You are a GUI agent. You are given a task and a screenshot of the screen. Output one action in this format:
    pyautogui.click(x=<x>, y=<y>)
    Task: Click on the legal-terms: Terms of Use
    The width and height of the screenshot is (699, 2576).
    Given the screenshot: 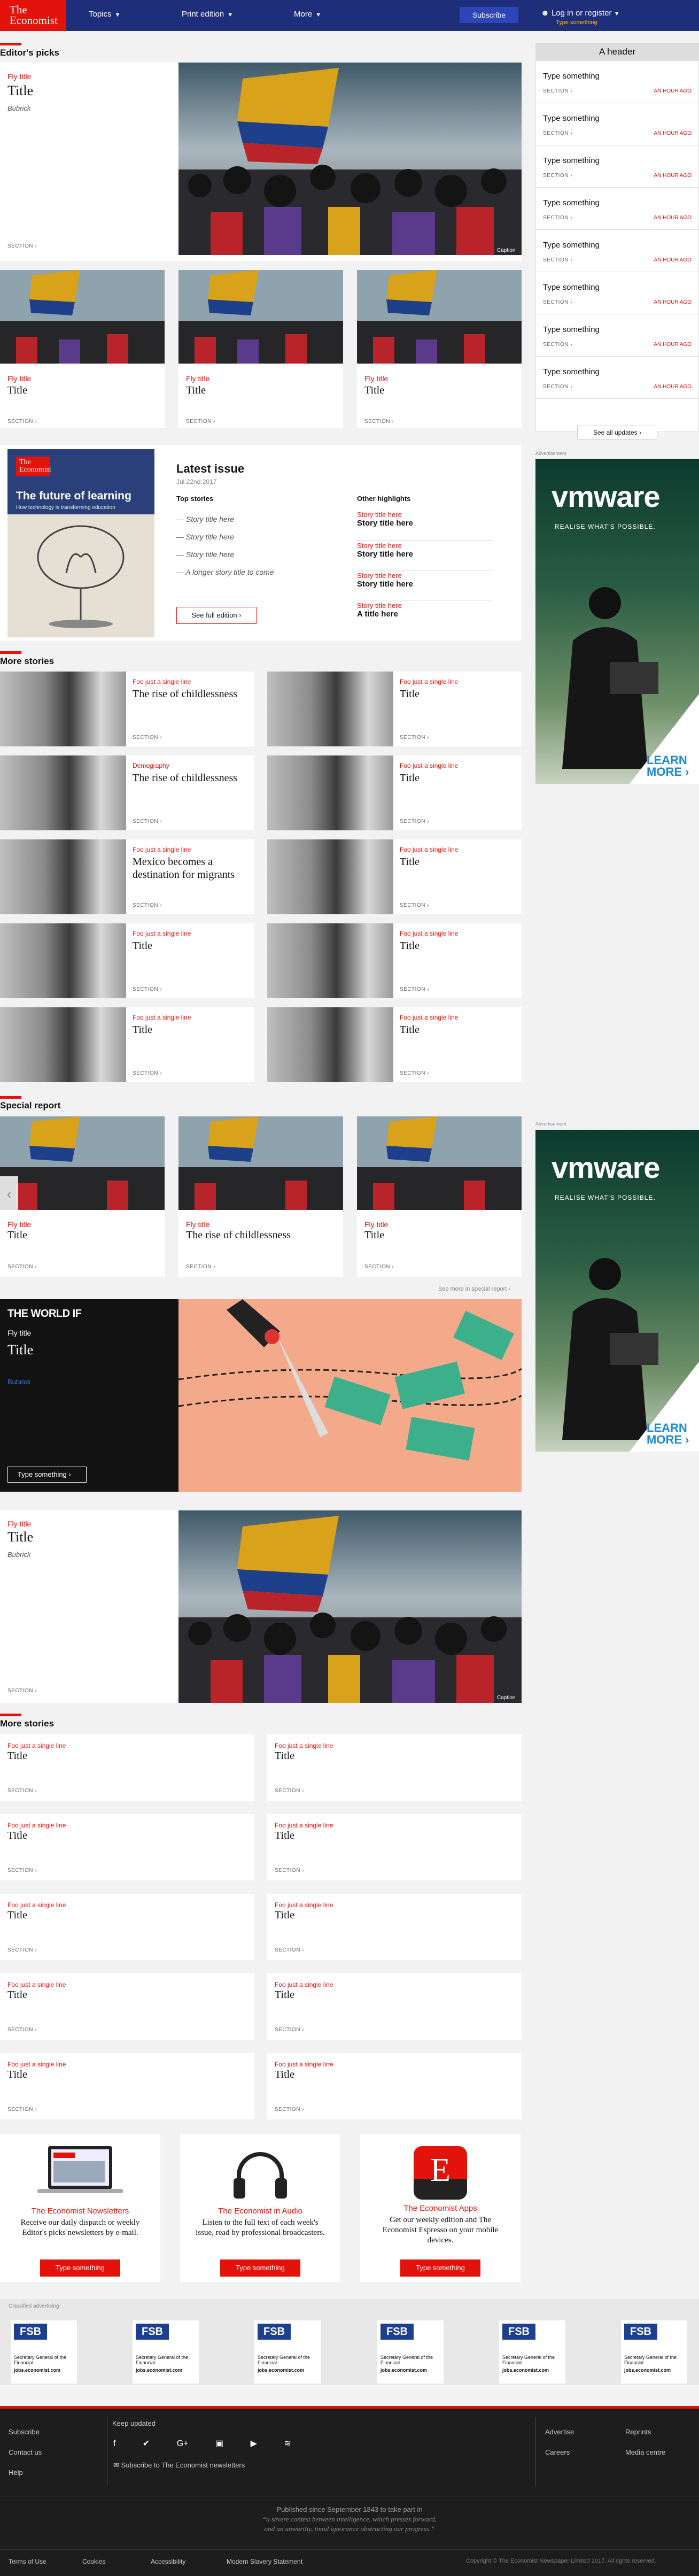 What is the action you would take?
    pyautogui.click(x=27, y=2561)
    